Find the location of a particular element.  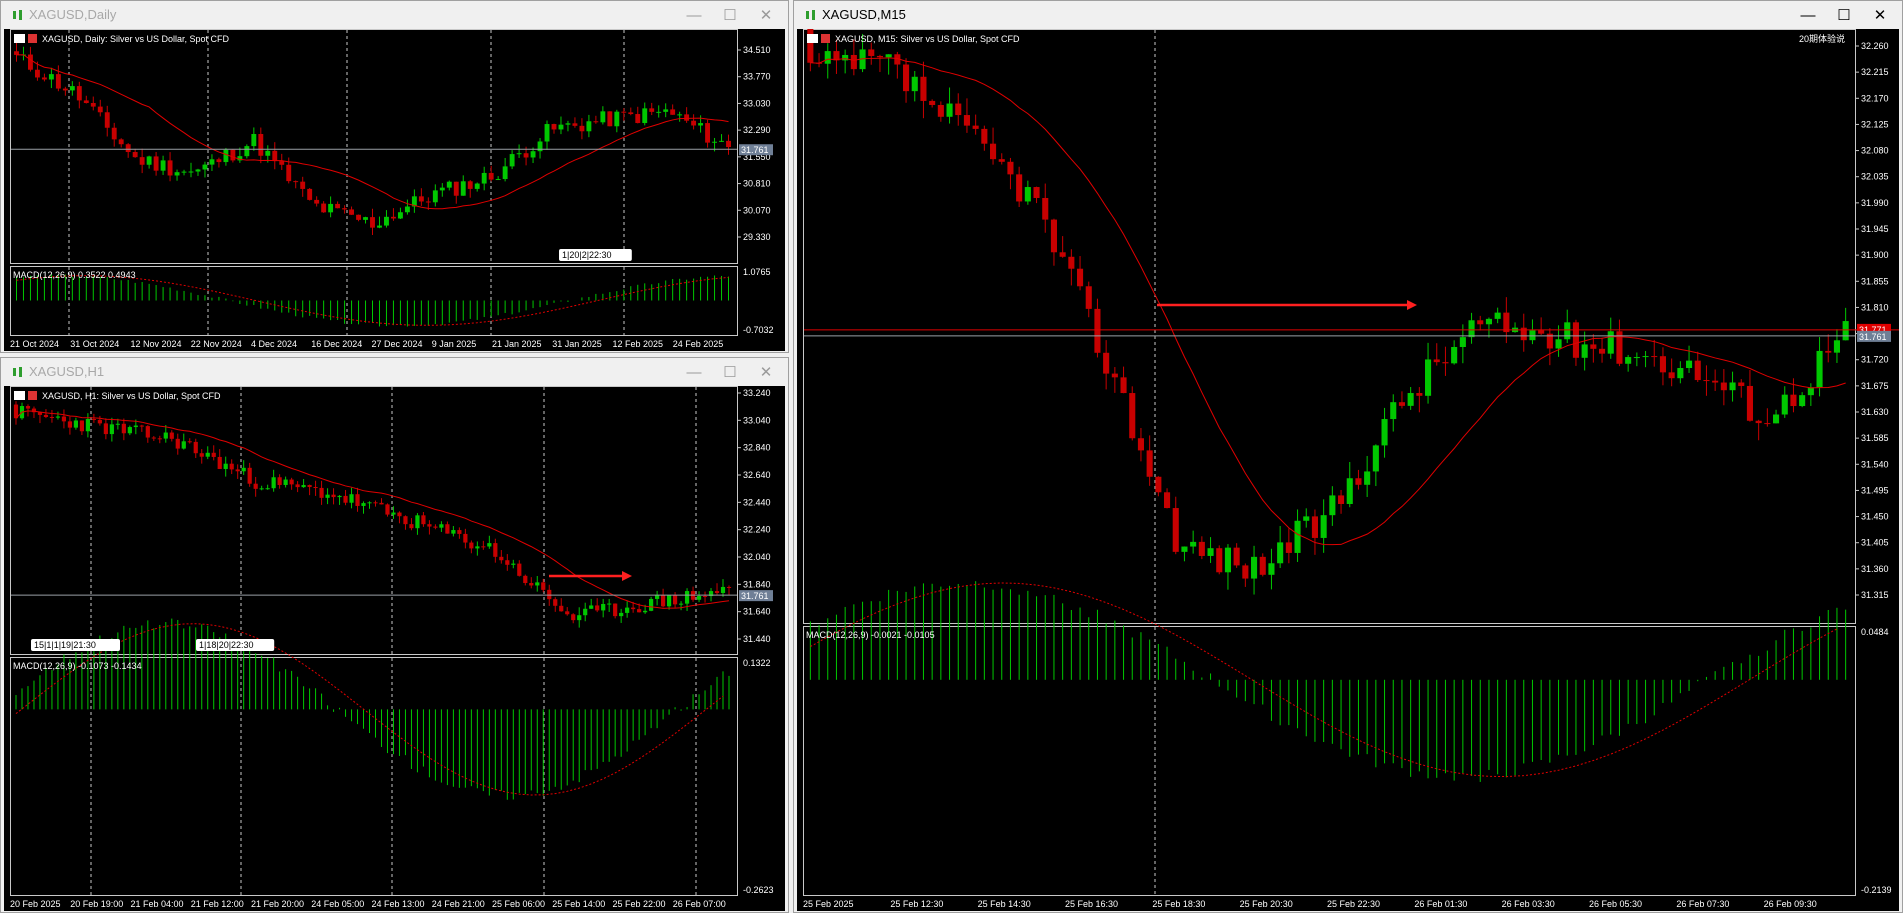

price-axis-label: 31.540 is located at coordinates (1875, 464).